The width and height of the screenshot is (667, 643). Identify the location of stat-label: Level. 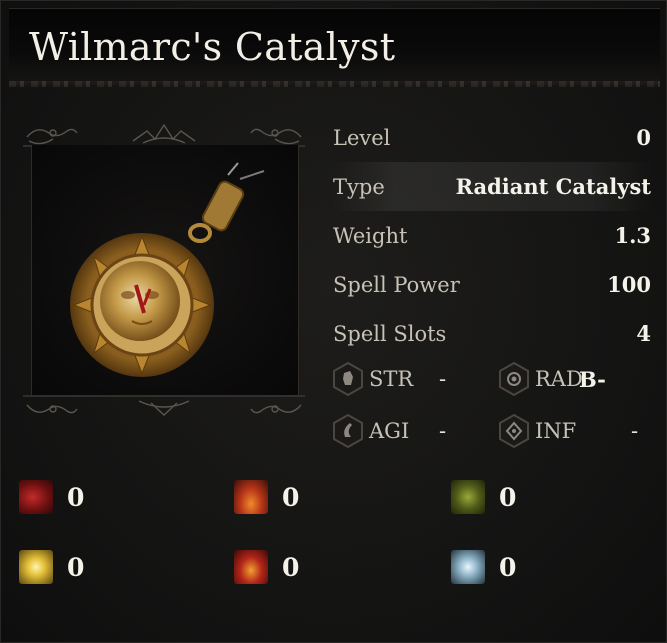
(362, 137).